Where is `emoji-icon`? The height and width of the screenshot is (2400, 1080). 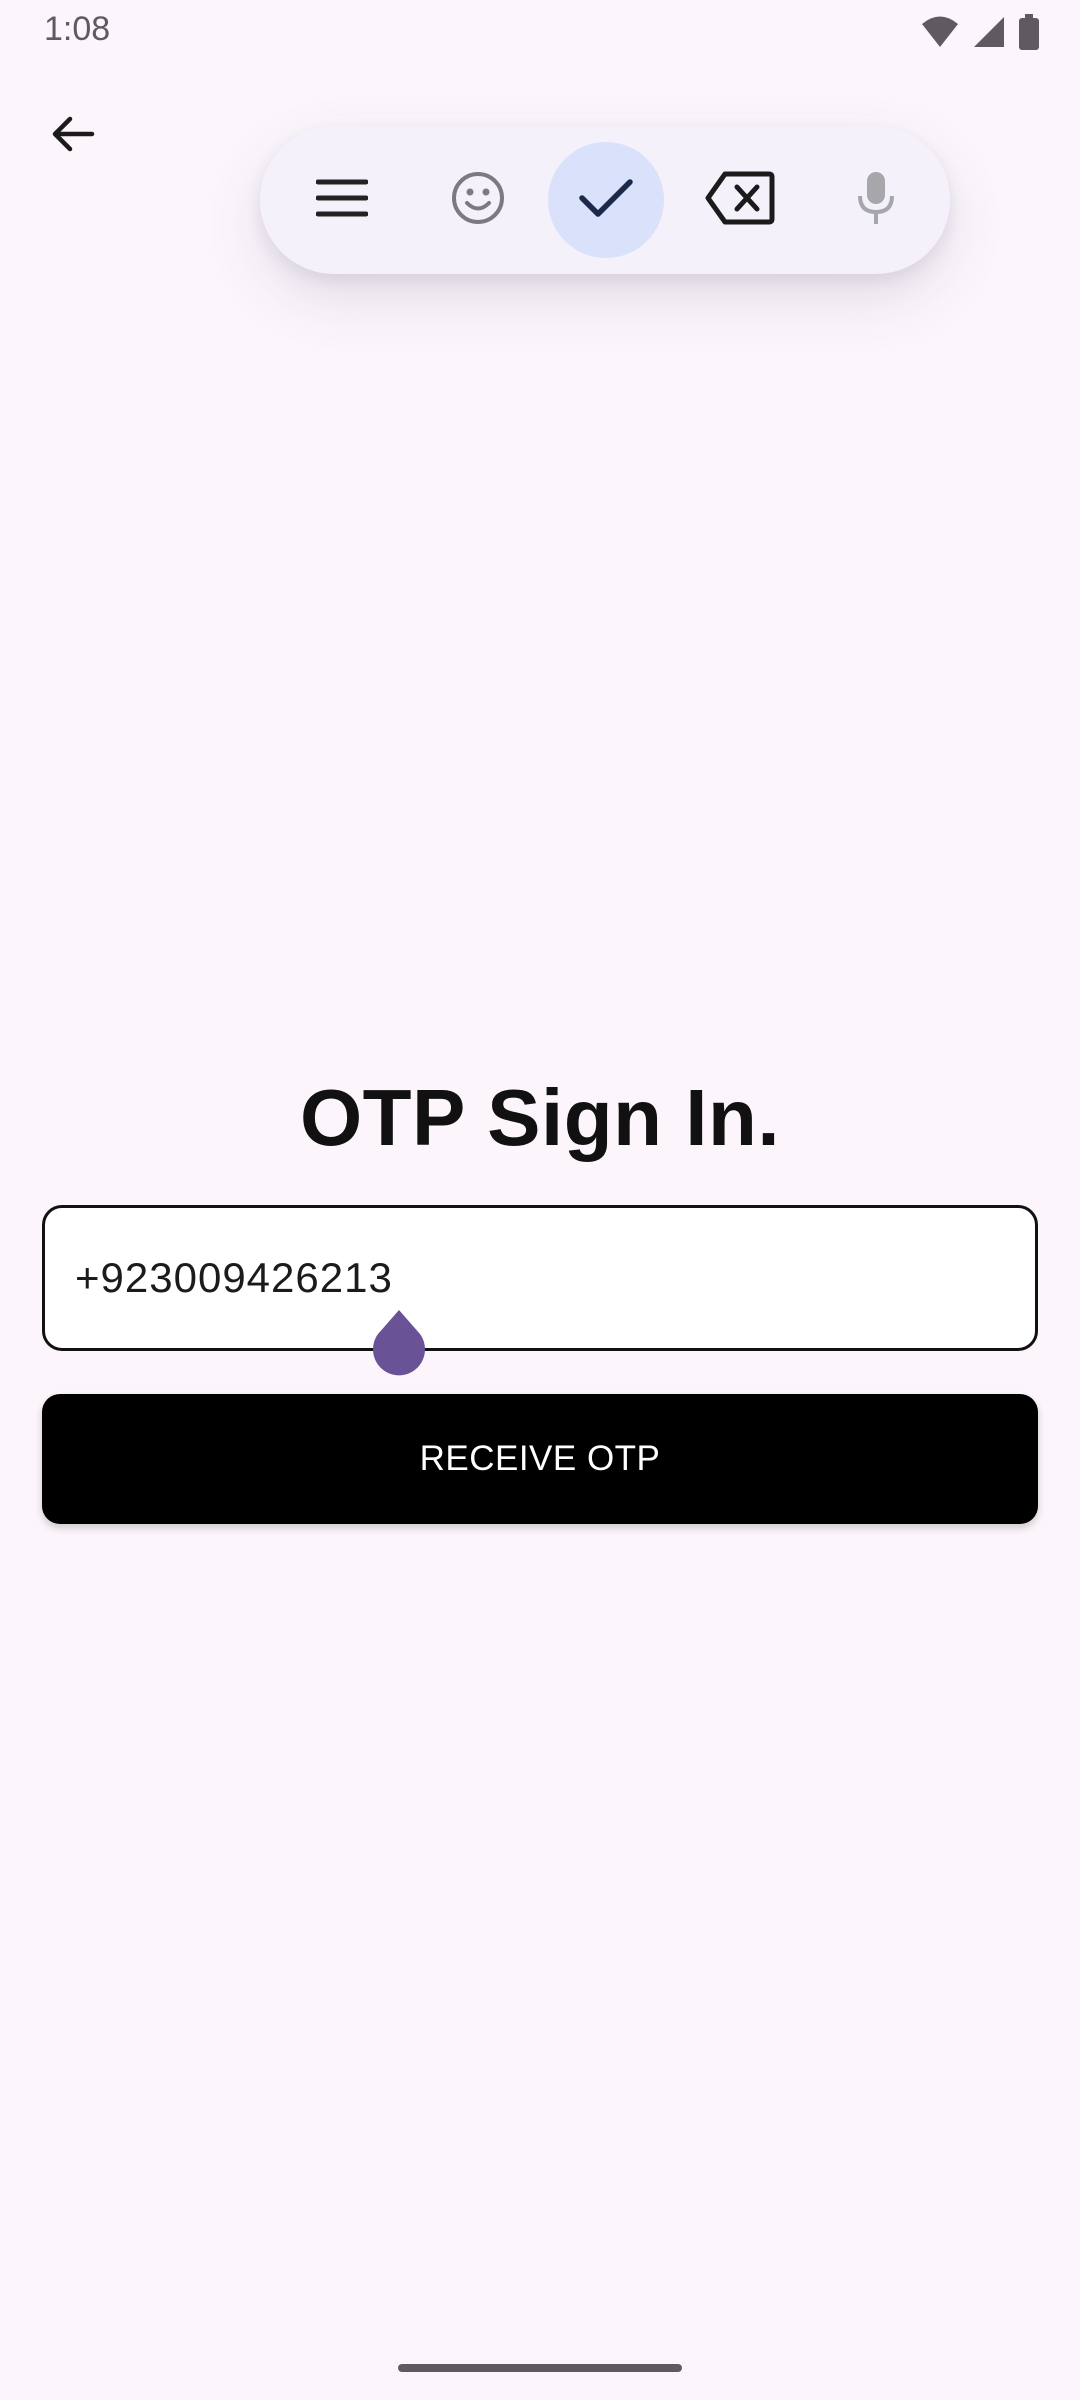 emoji-icon is located at coordinates (478, 200).